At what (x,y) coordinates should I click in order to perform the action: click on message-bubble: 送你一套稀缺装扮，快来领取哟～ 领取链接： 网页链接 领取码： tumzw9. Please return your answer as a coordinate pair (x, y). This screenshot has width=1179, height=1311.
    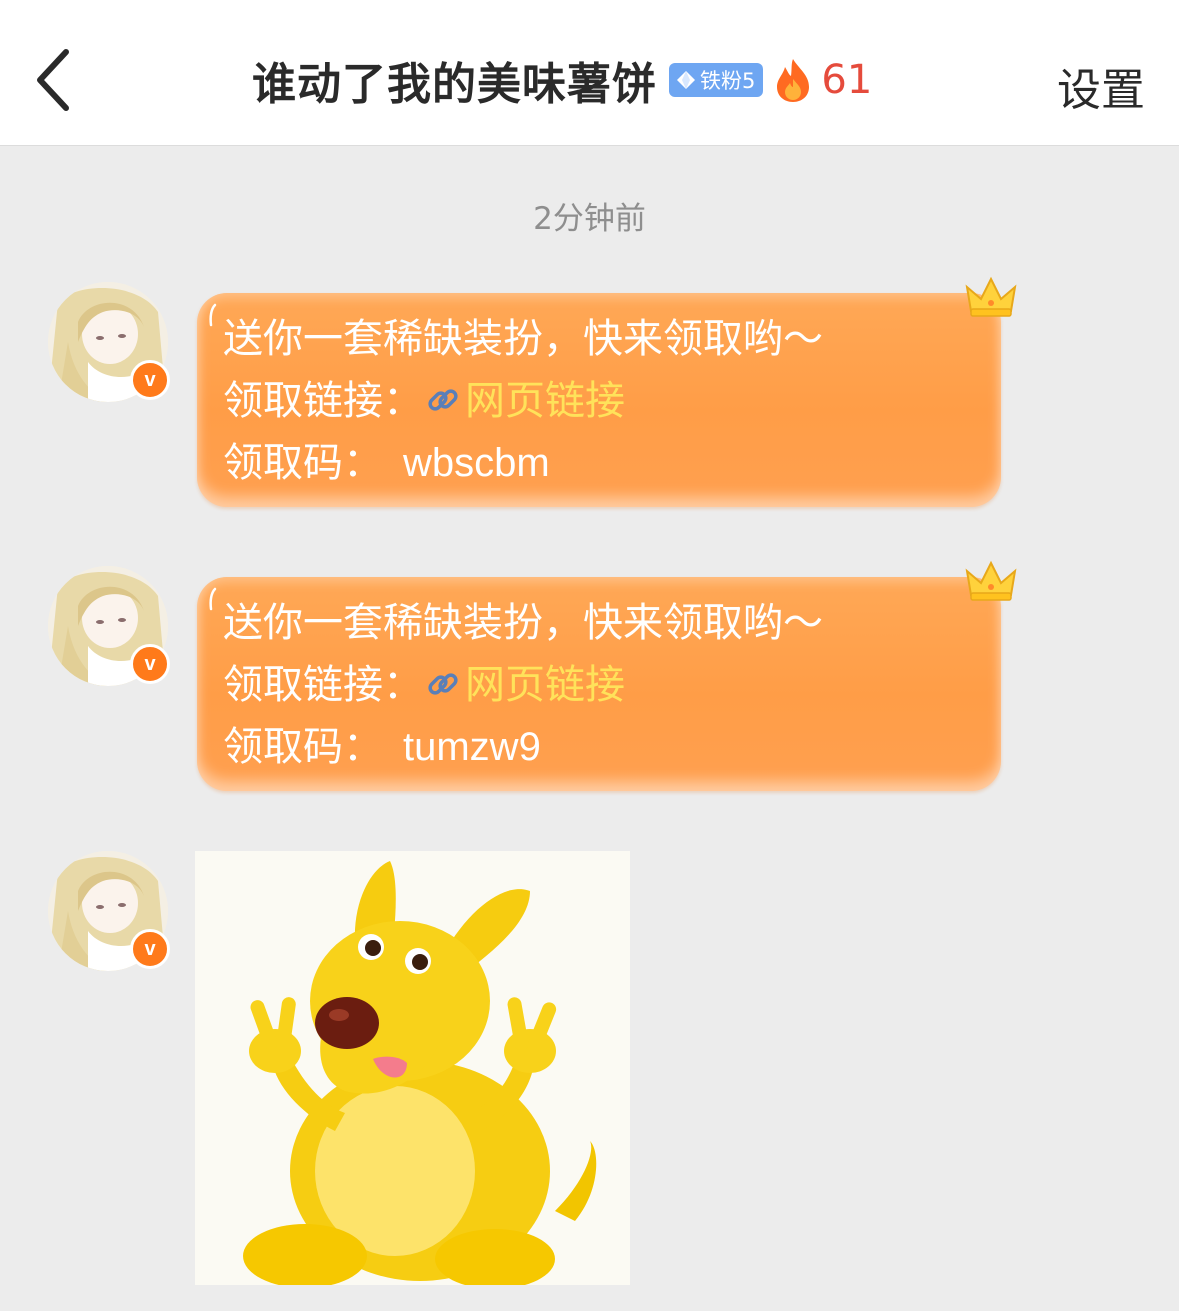
    Looking at the image, I should click on (607, 675).